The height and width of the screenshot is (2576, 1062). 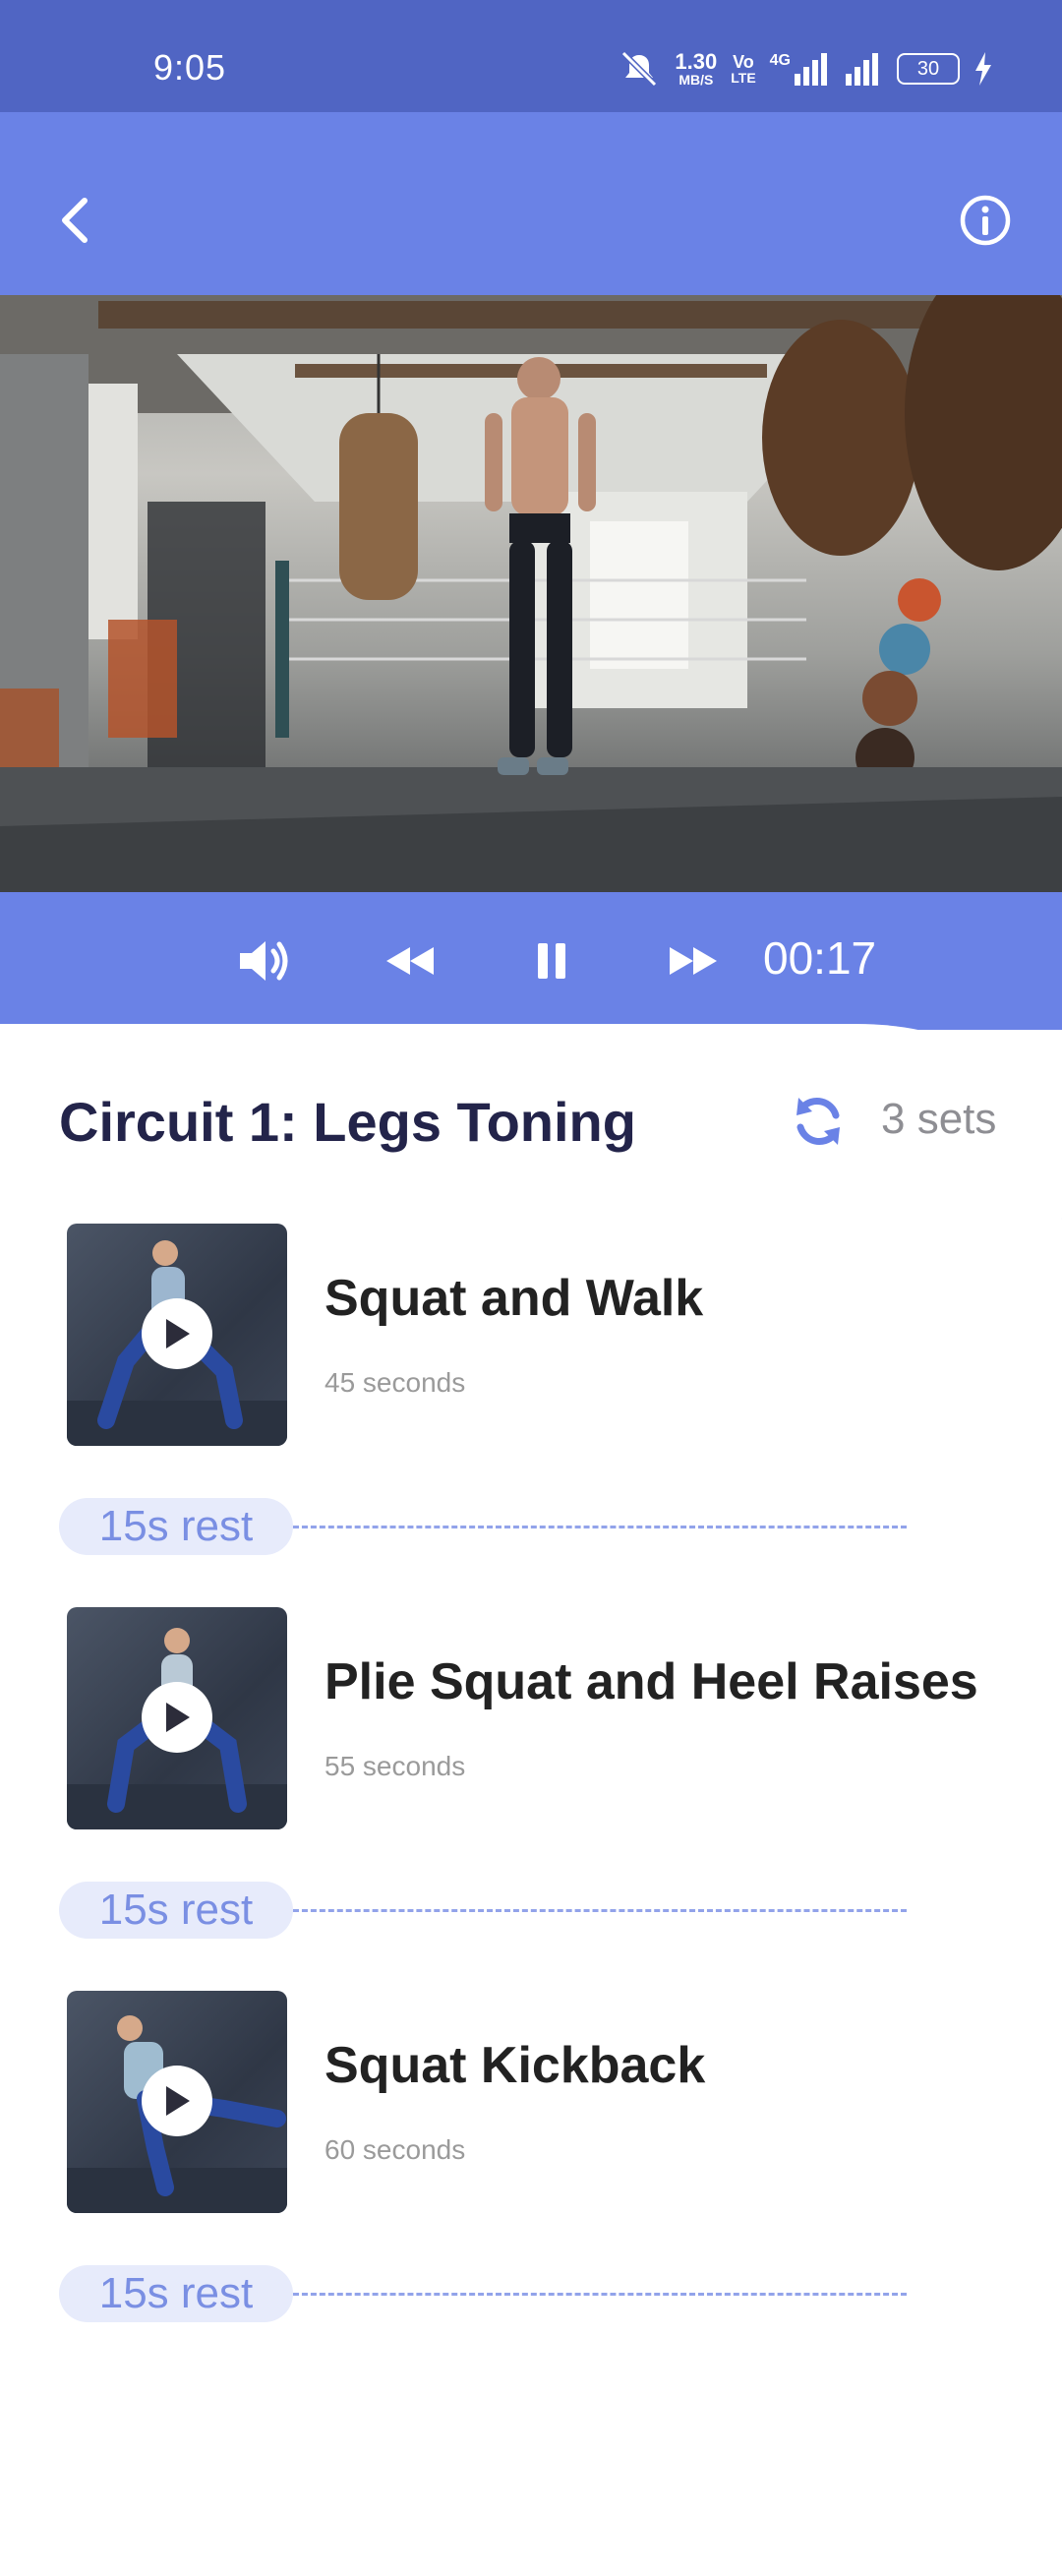 I want to click on repeat-icon, so click(x=818, y=1121).